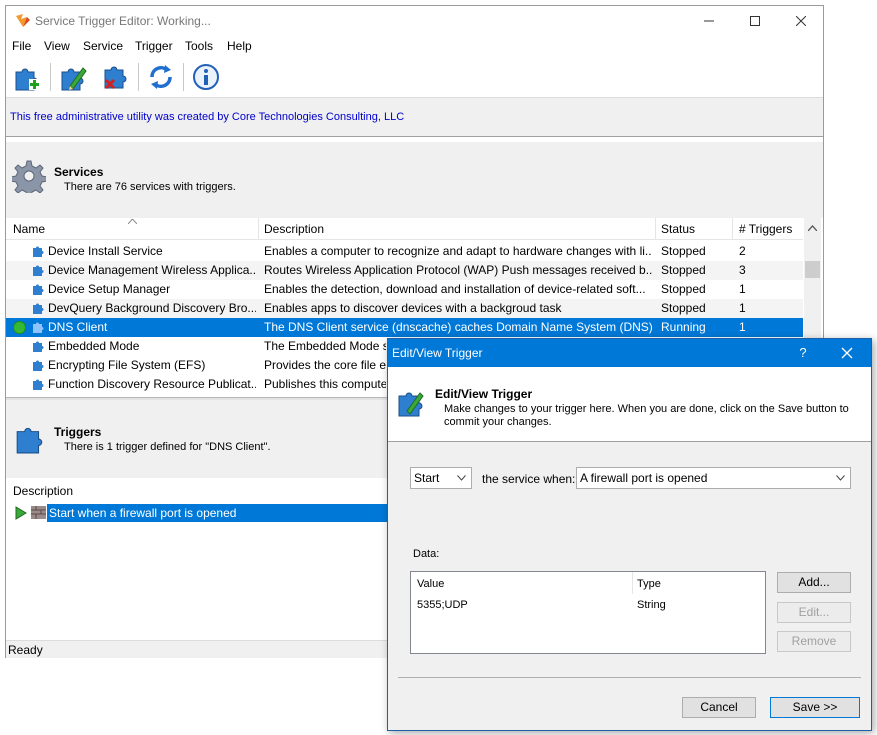  What do you see at coordinates (325, 384) in the screenshot?
I see `service-description: Publishes this compute` at bounding box center [325, 384].